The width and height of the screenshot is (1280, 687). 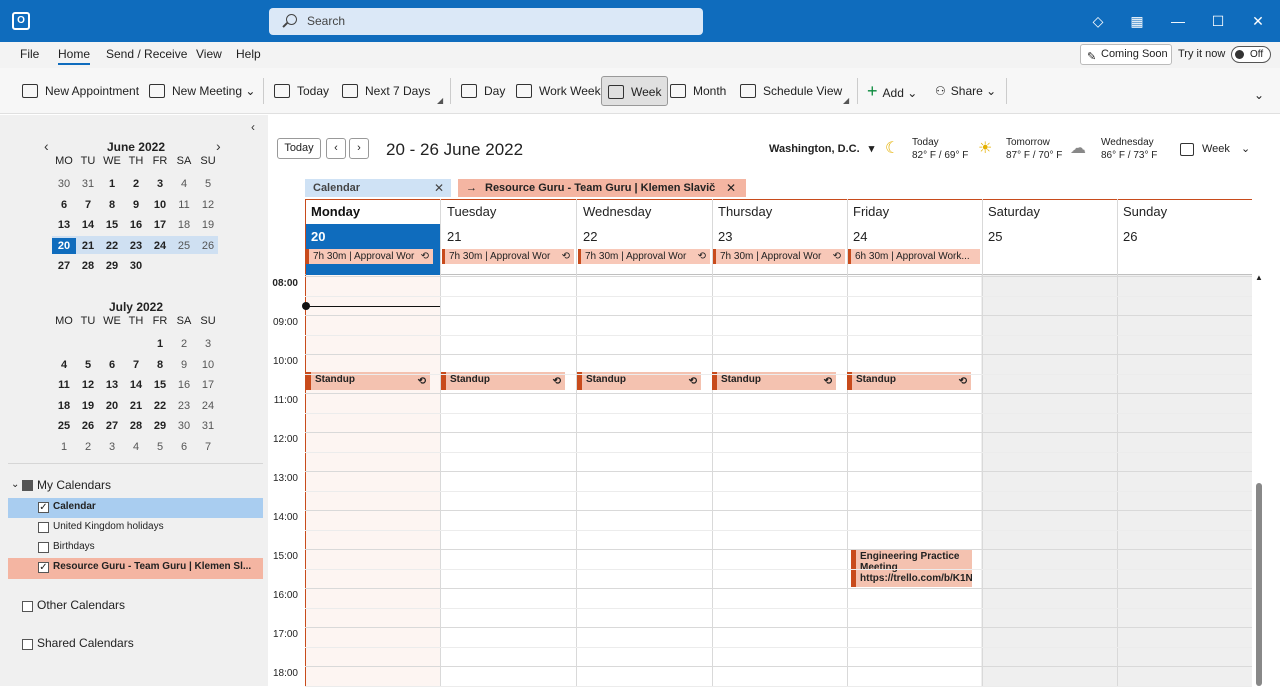 What do you see at coordinates (1178, 21) in the screenshot?
I see `minimize-button: —` at bounding box center [1178, 21].